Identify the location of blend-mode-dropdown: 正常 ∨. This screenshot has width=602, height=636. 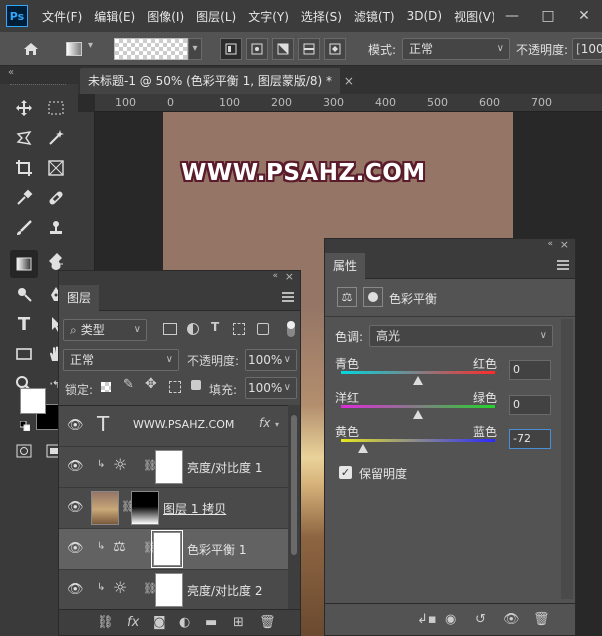
(121, 360).